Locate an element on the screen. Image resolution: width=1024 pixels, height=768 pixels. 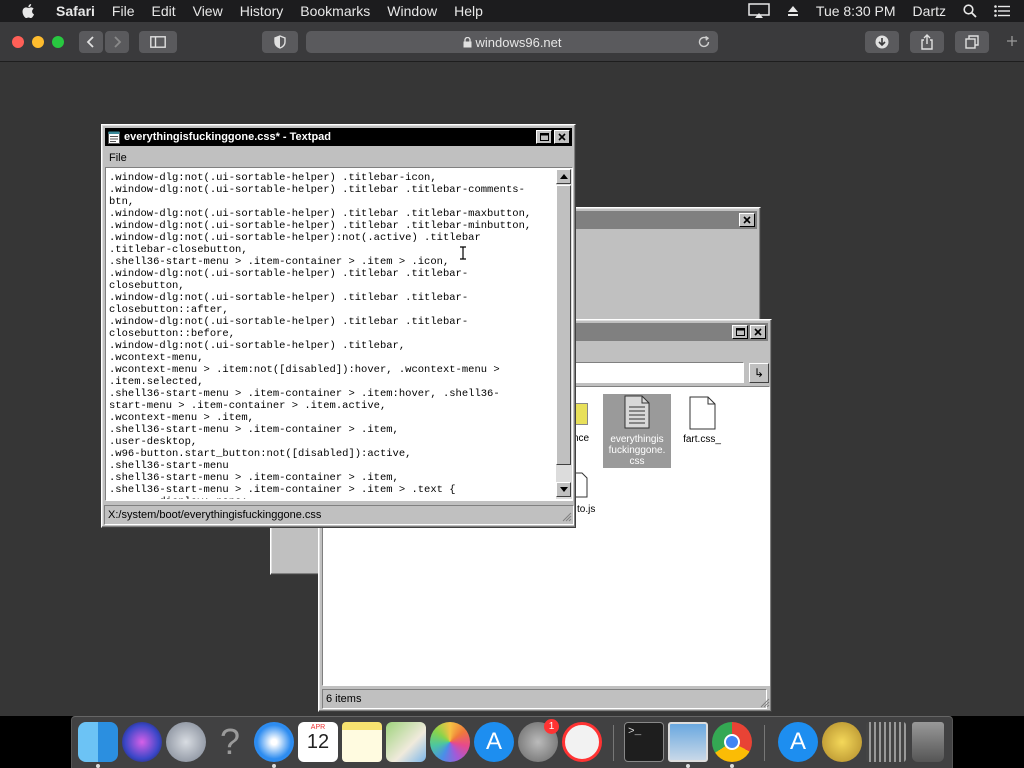
scroll-up-button is located at coordinates (563, 176).